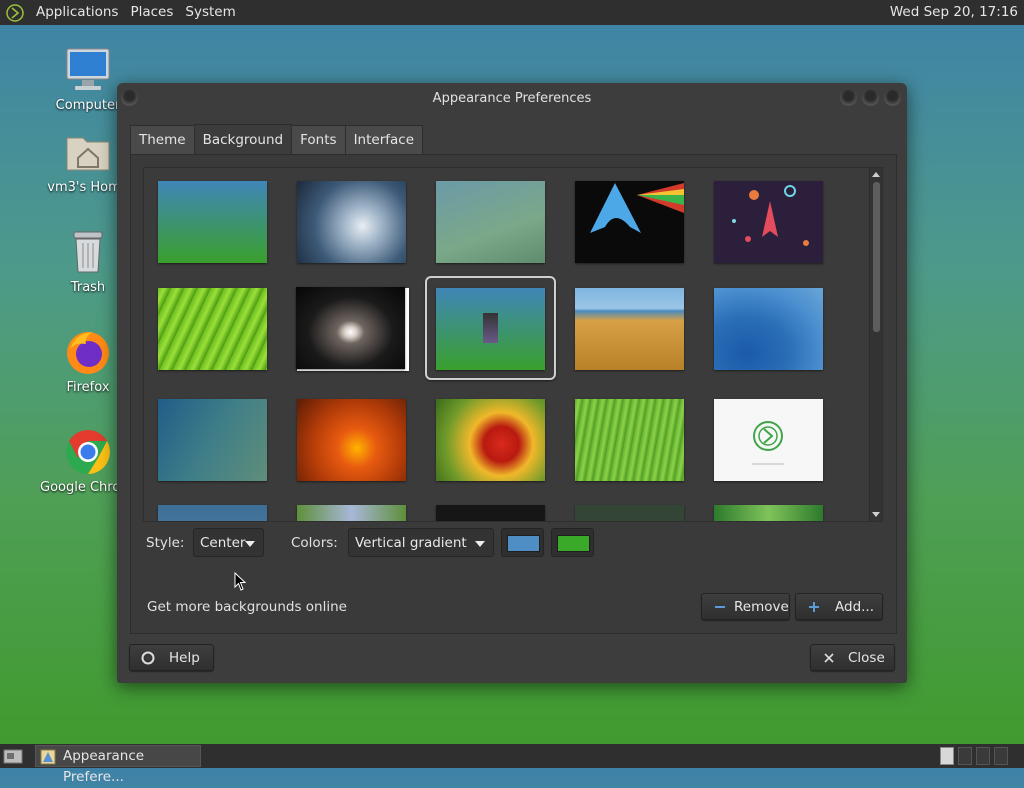  What do you see at coordinates (88, 352) in the screenshot?
I see `firefox-icon` at bounding box center [88, 352].